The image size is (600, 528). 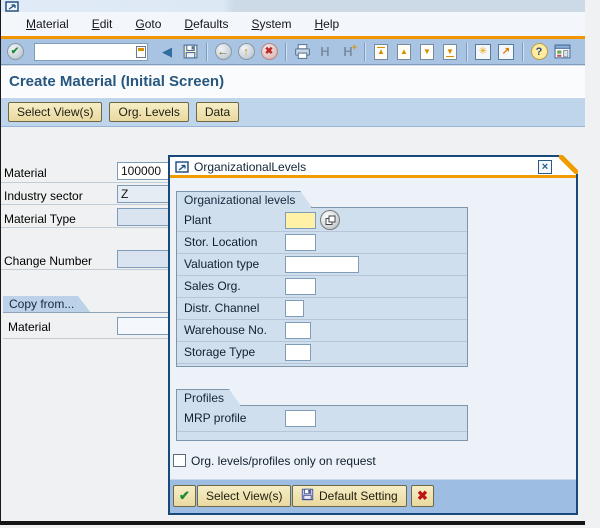 I want to click on plant-row: Plant, so click(x=322, y=221).